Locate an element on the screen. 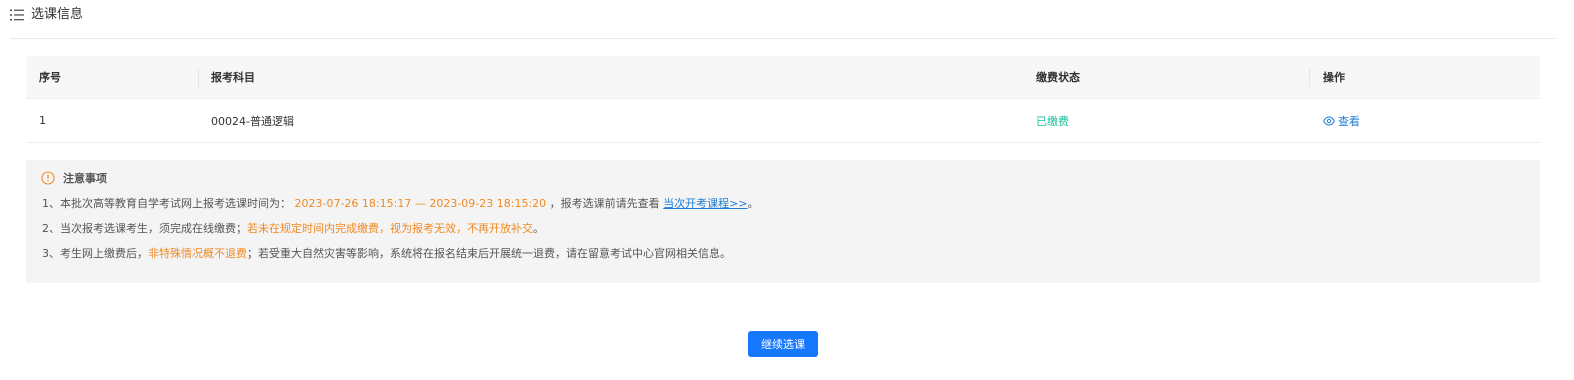  notice-line-1-suffix: 。 is located at coordinates (753, 203).